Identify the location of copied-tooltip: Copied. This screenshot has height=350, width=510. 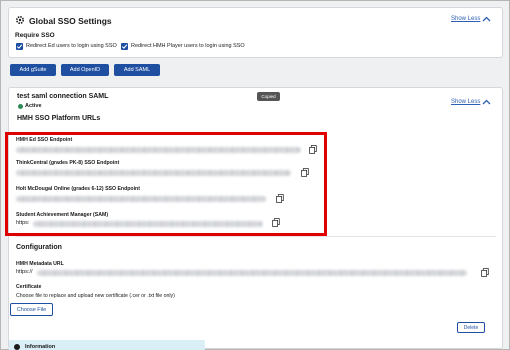
(268, 96).